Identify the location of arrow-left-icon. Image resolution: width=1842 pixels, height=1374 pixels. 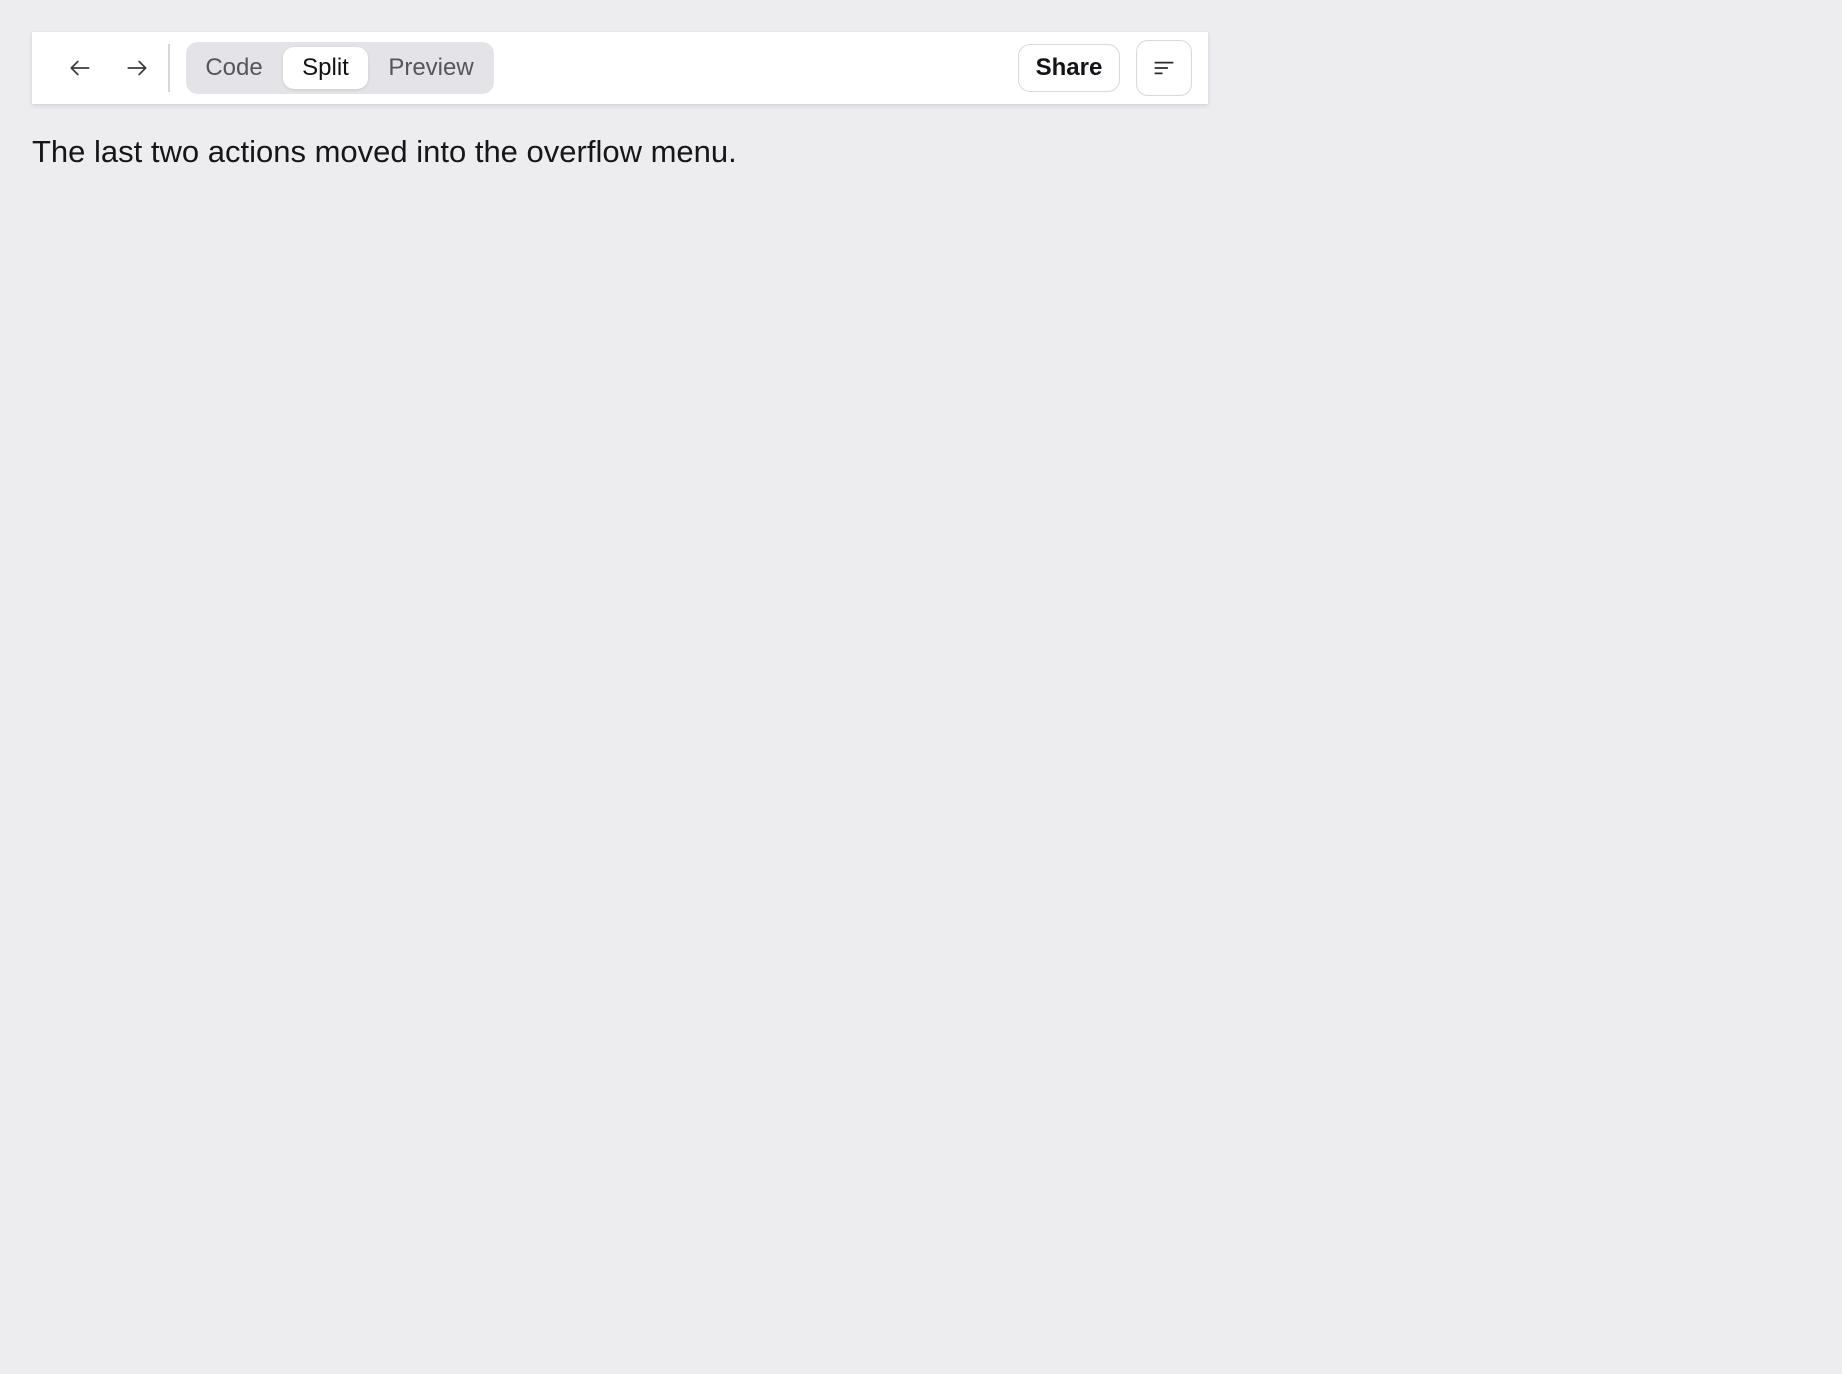
(80, 68).